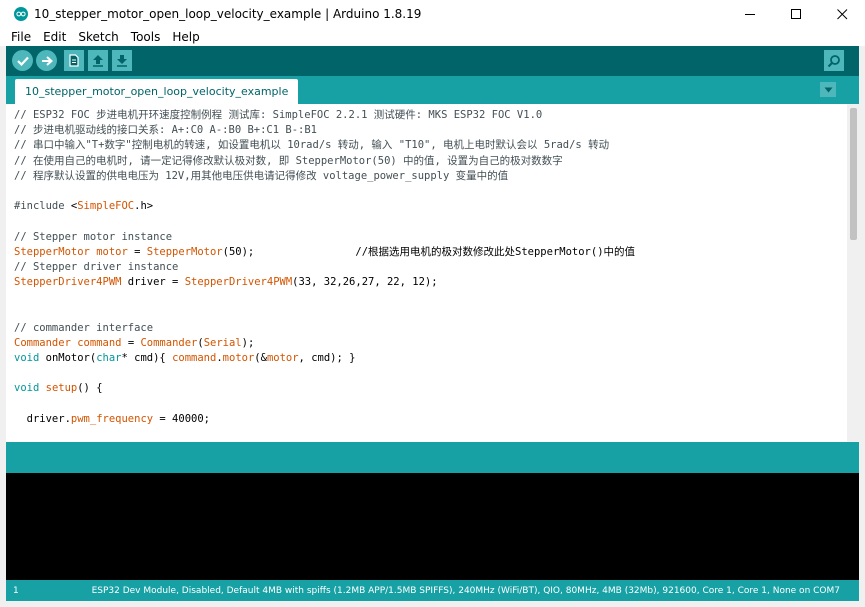 The image size is (865, 607). I want to click on minimize-button, so click(750, 14).